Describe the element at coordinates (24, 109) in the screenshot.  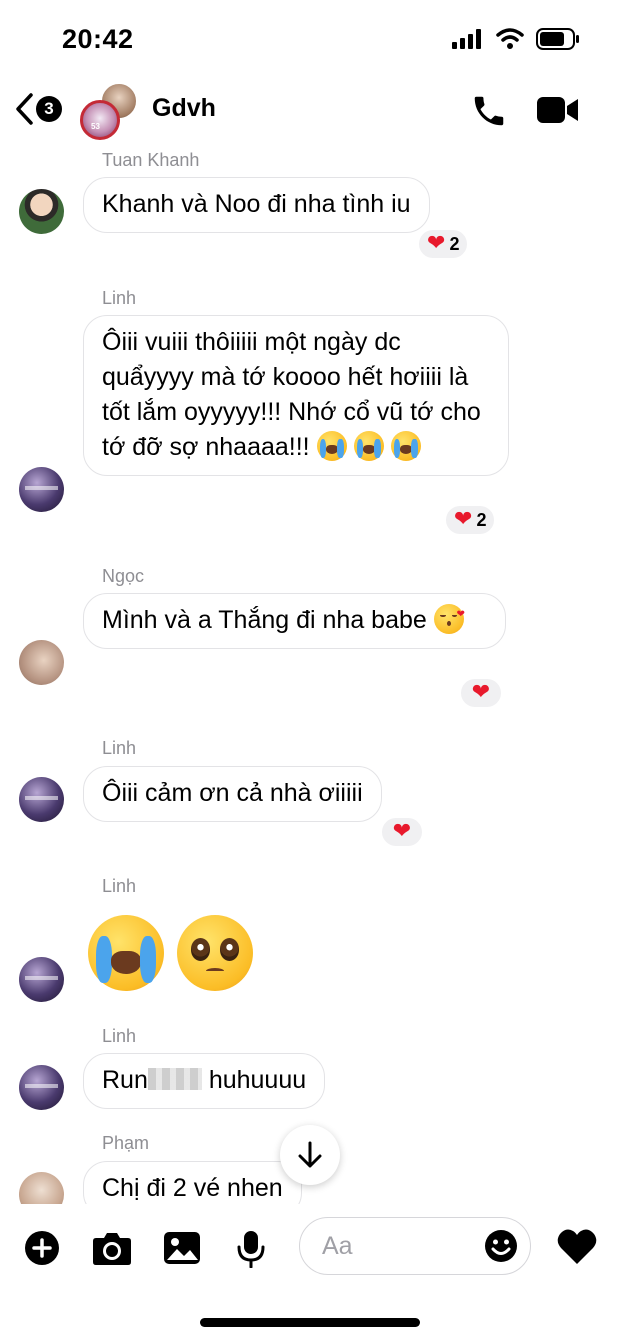
I see `back-chevron-icon` at that location.